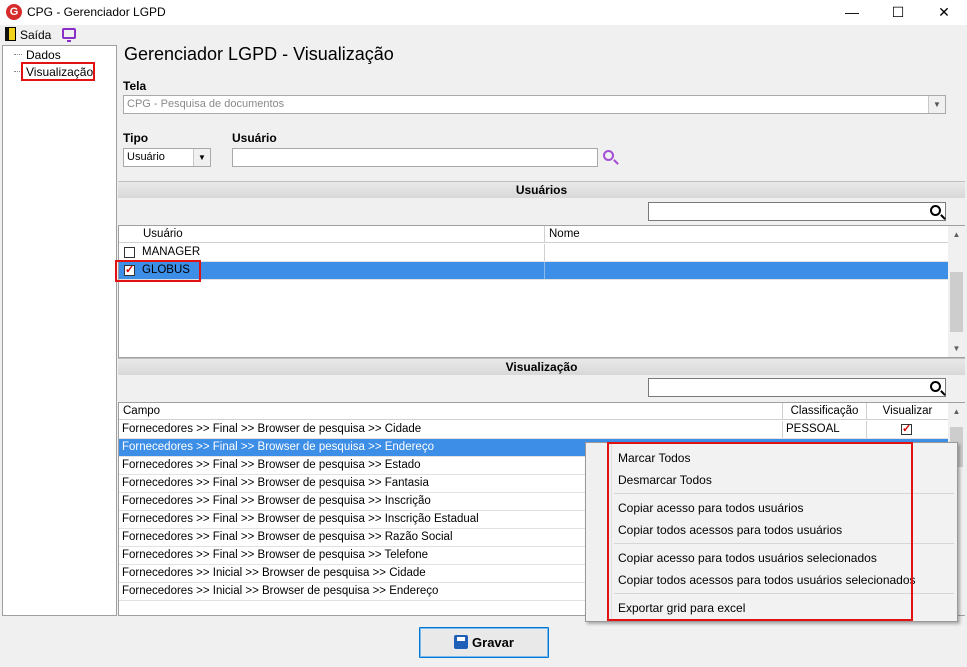 The image size is (967, 667). What do you see at coordinates (206, 104) in the screenshot?
I see `tela-value: CPG - Pesquisa de documentos` at bounding box center [206, 104].